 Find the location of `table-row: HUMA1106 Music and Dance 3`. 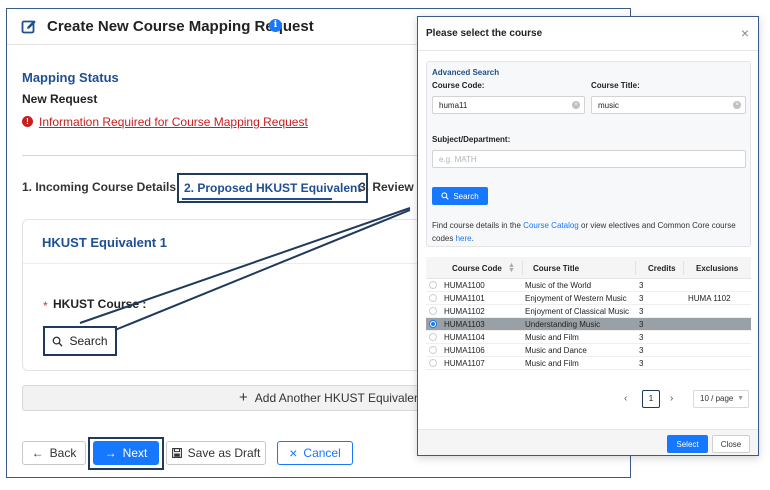

table-row: HUMA1106 Music and Dance 3 is located at coordinates (588, 350).